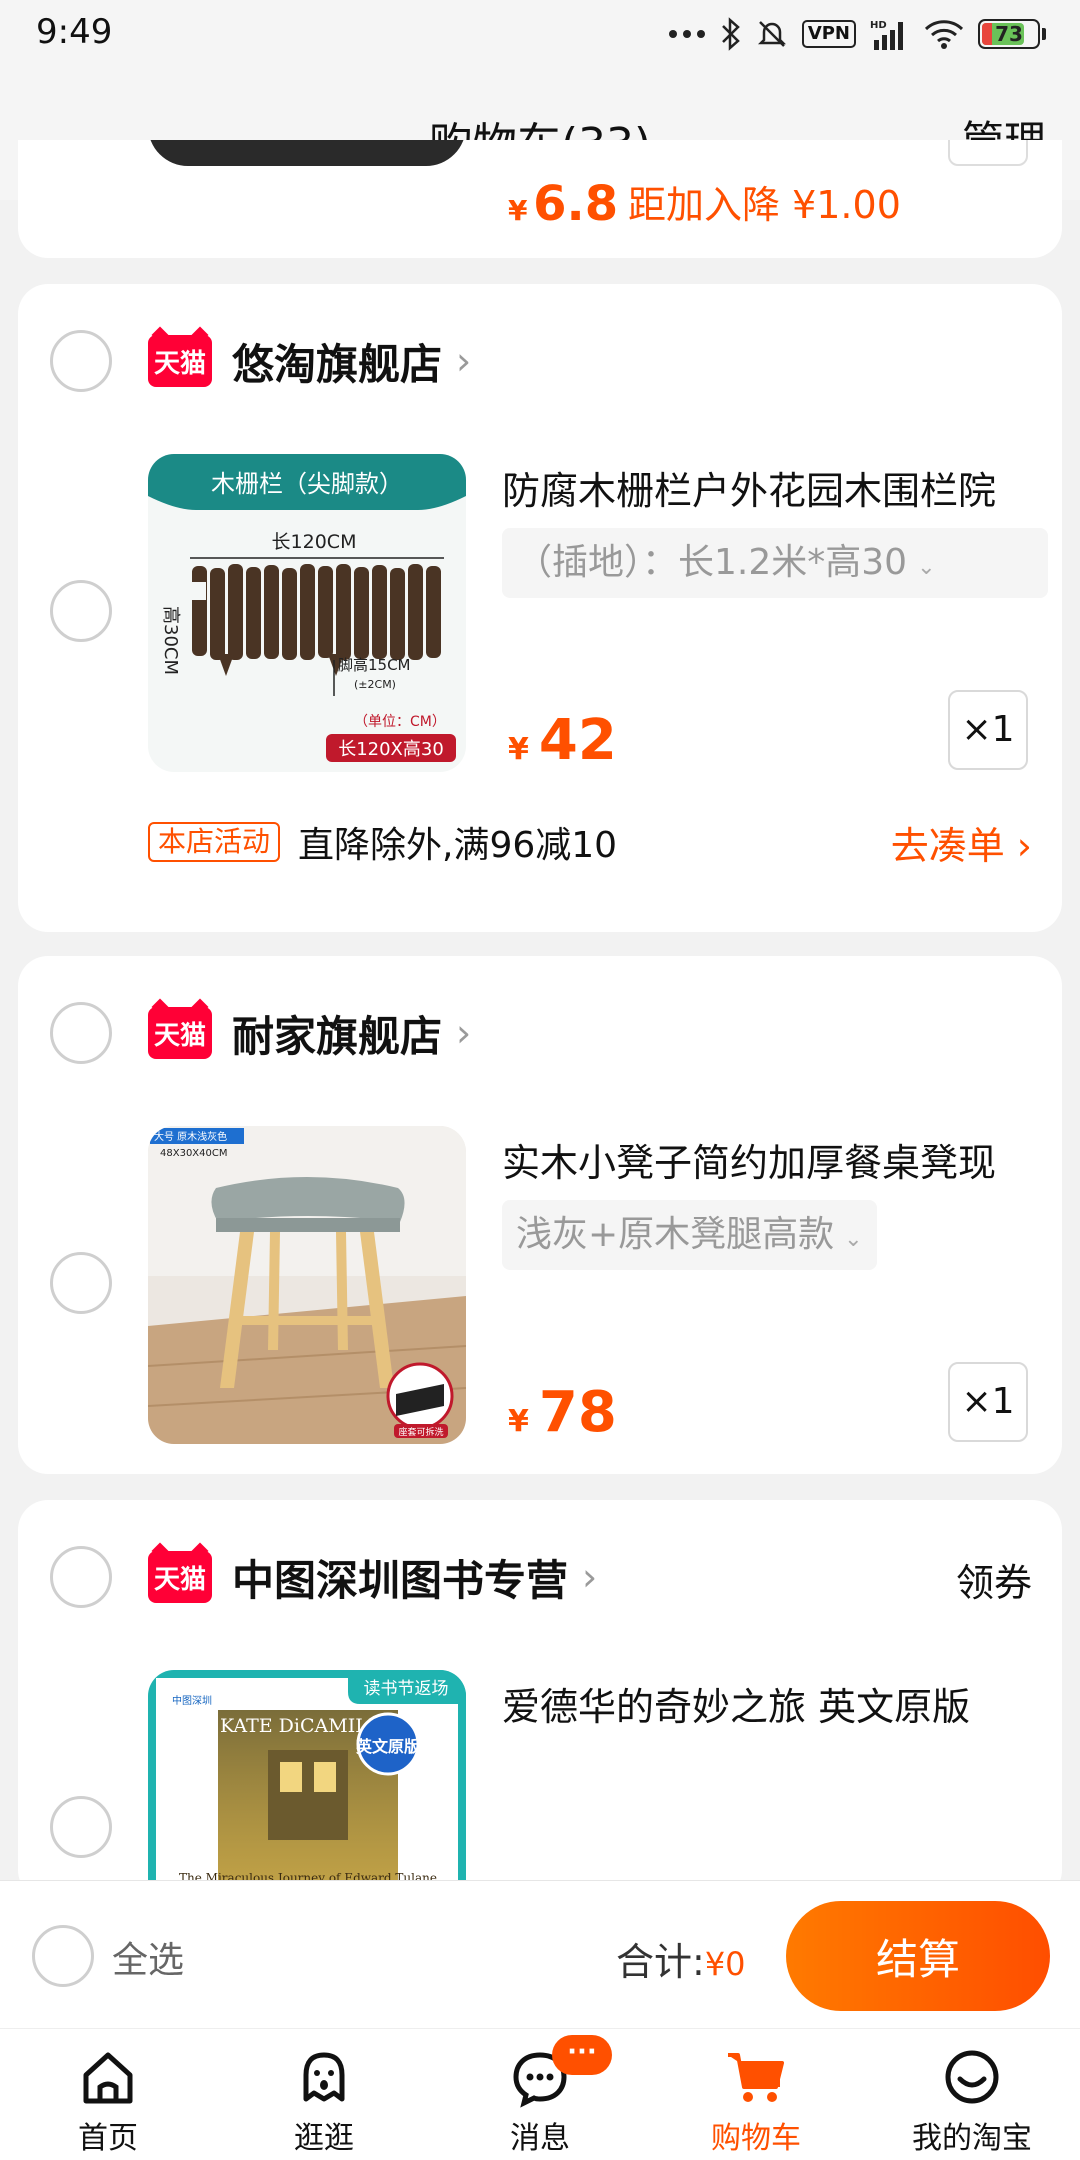 This screenshot has width=1080, height=2160. I want to click on home-icon, so click(108, 2078).